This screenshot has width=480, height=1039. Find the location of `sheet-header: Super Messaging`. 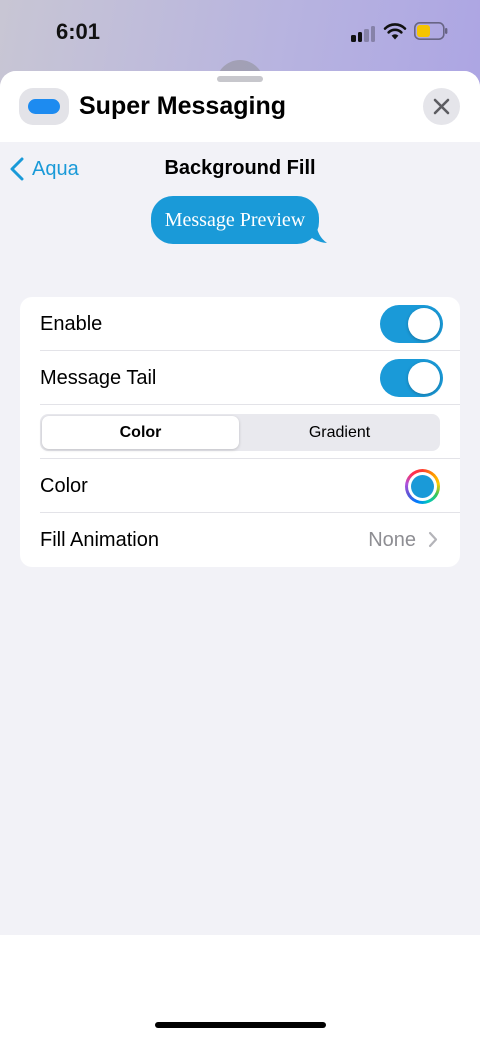

sheet-header: Super Messaging is located at coordinates (240, 106).